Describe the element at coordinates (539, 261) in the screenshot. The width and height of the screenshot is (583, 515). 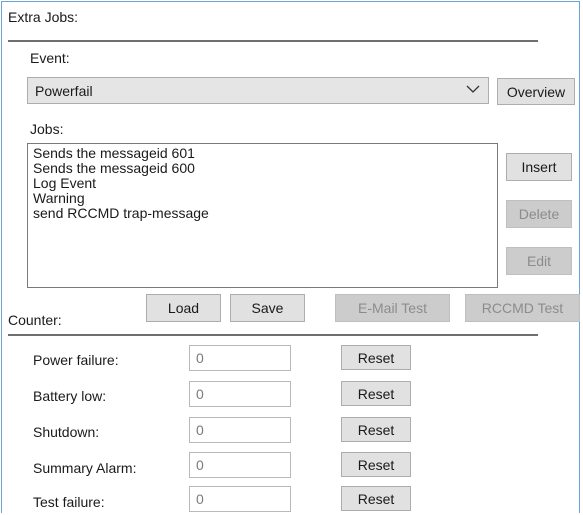
I see `edit-button: Edit` at that location.